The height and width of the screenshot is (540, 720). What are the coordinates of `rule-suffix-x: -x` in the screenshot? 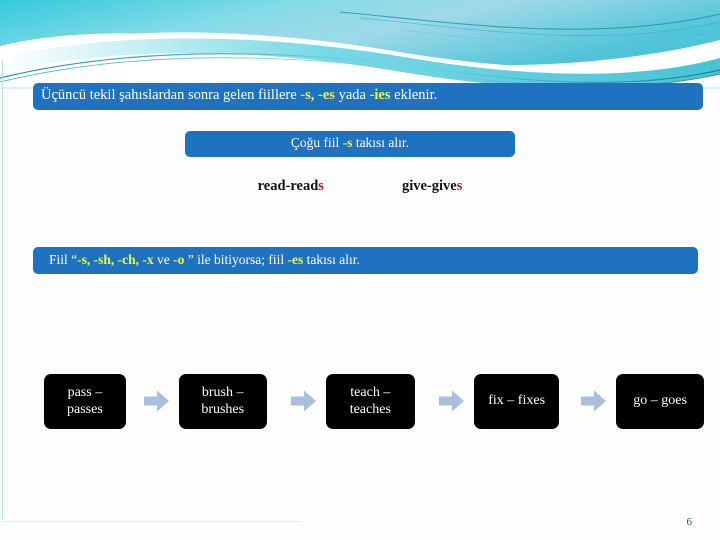 It's located at (148, 259).